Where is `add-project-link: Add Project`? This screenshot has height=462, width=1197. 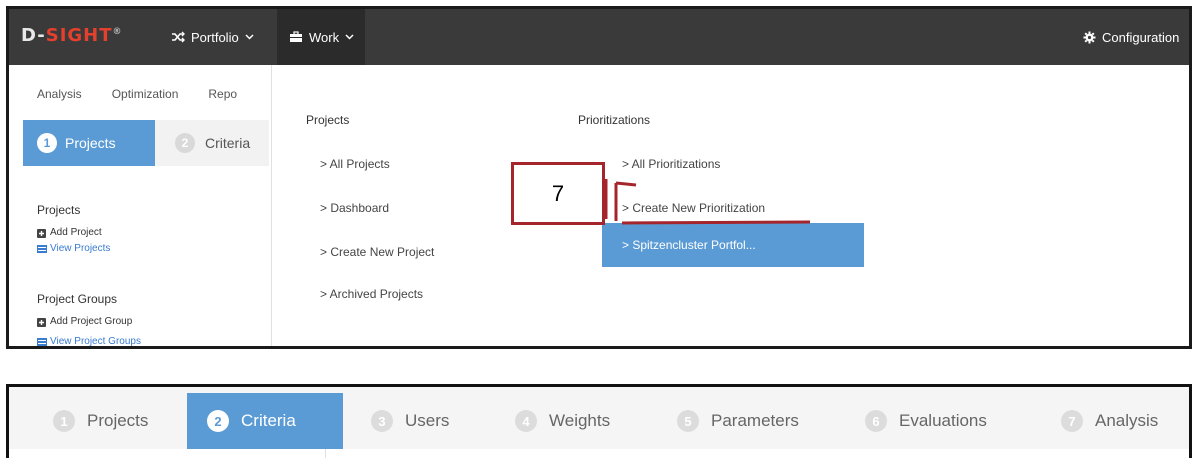
add-project-link: Add Project is located at coordinates (69, 232).